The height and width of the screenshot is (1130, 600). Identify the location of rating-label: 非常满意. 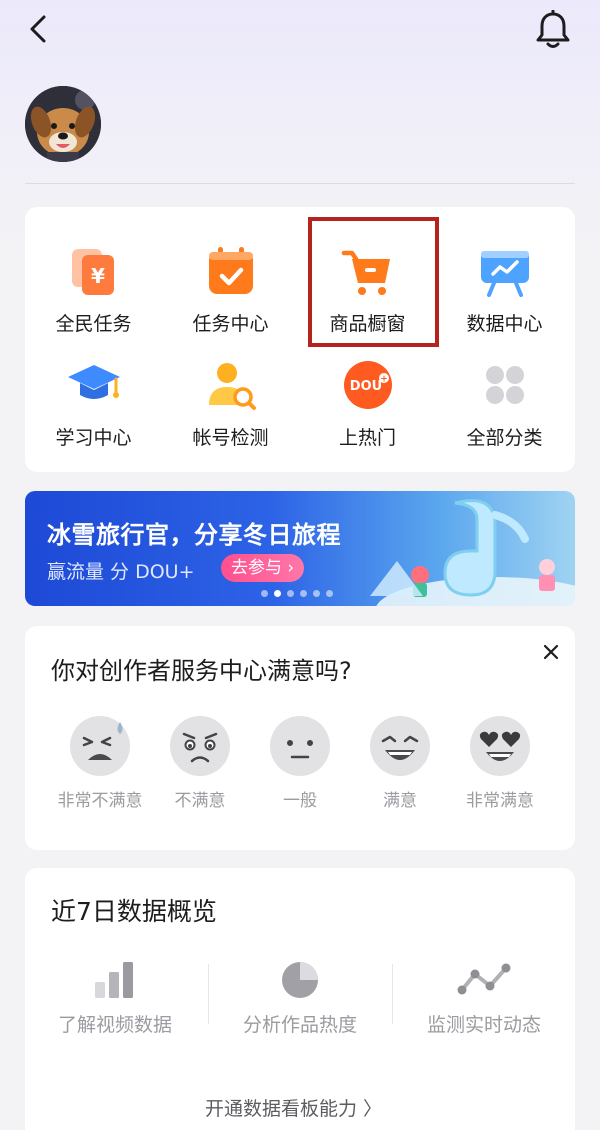
(500, 801).